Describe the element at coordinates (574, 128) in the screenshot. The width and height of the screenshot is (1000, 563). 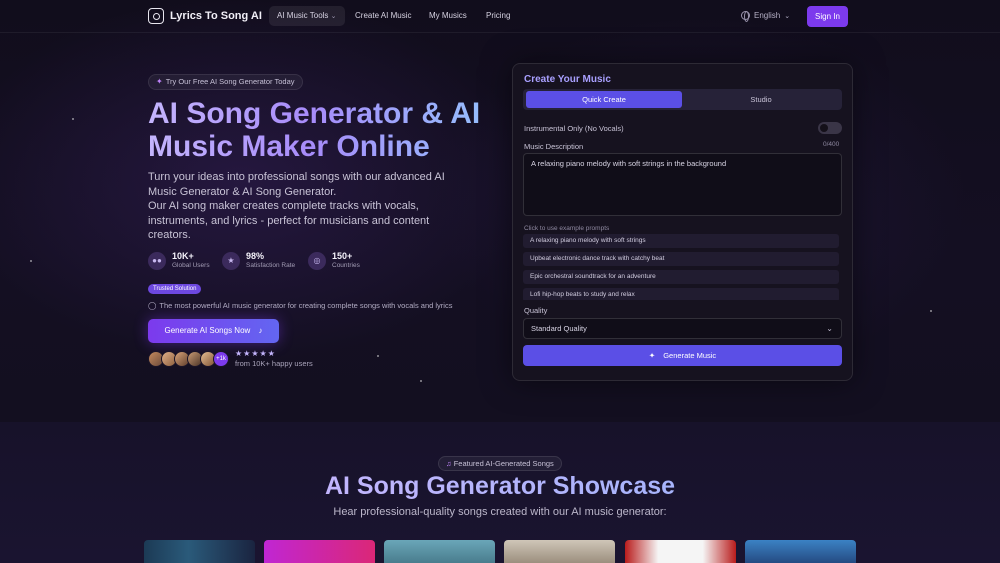
I see `instrumental-label: Instrumental Only (No Vocals)` at that location.